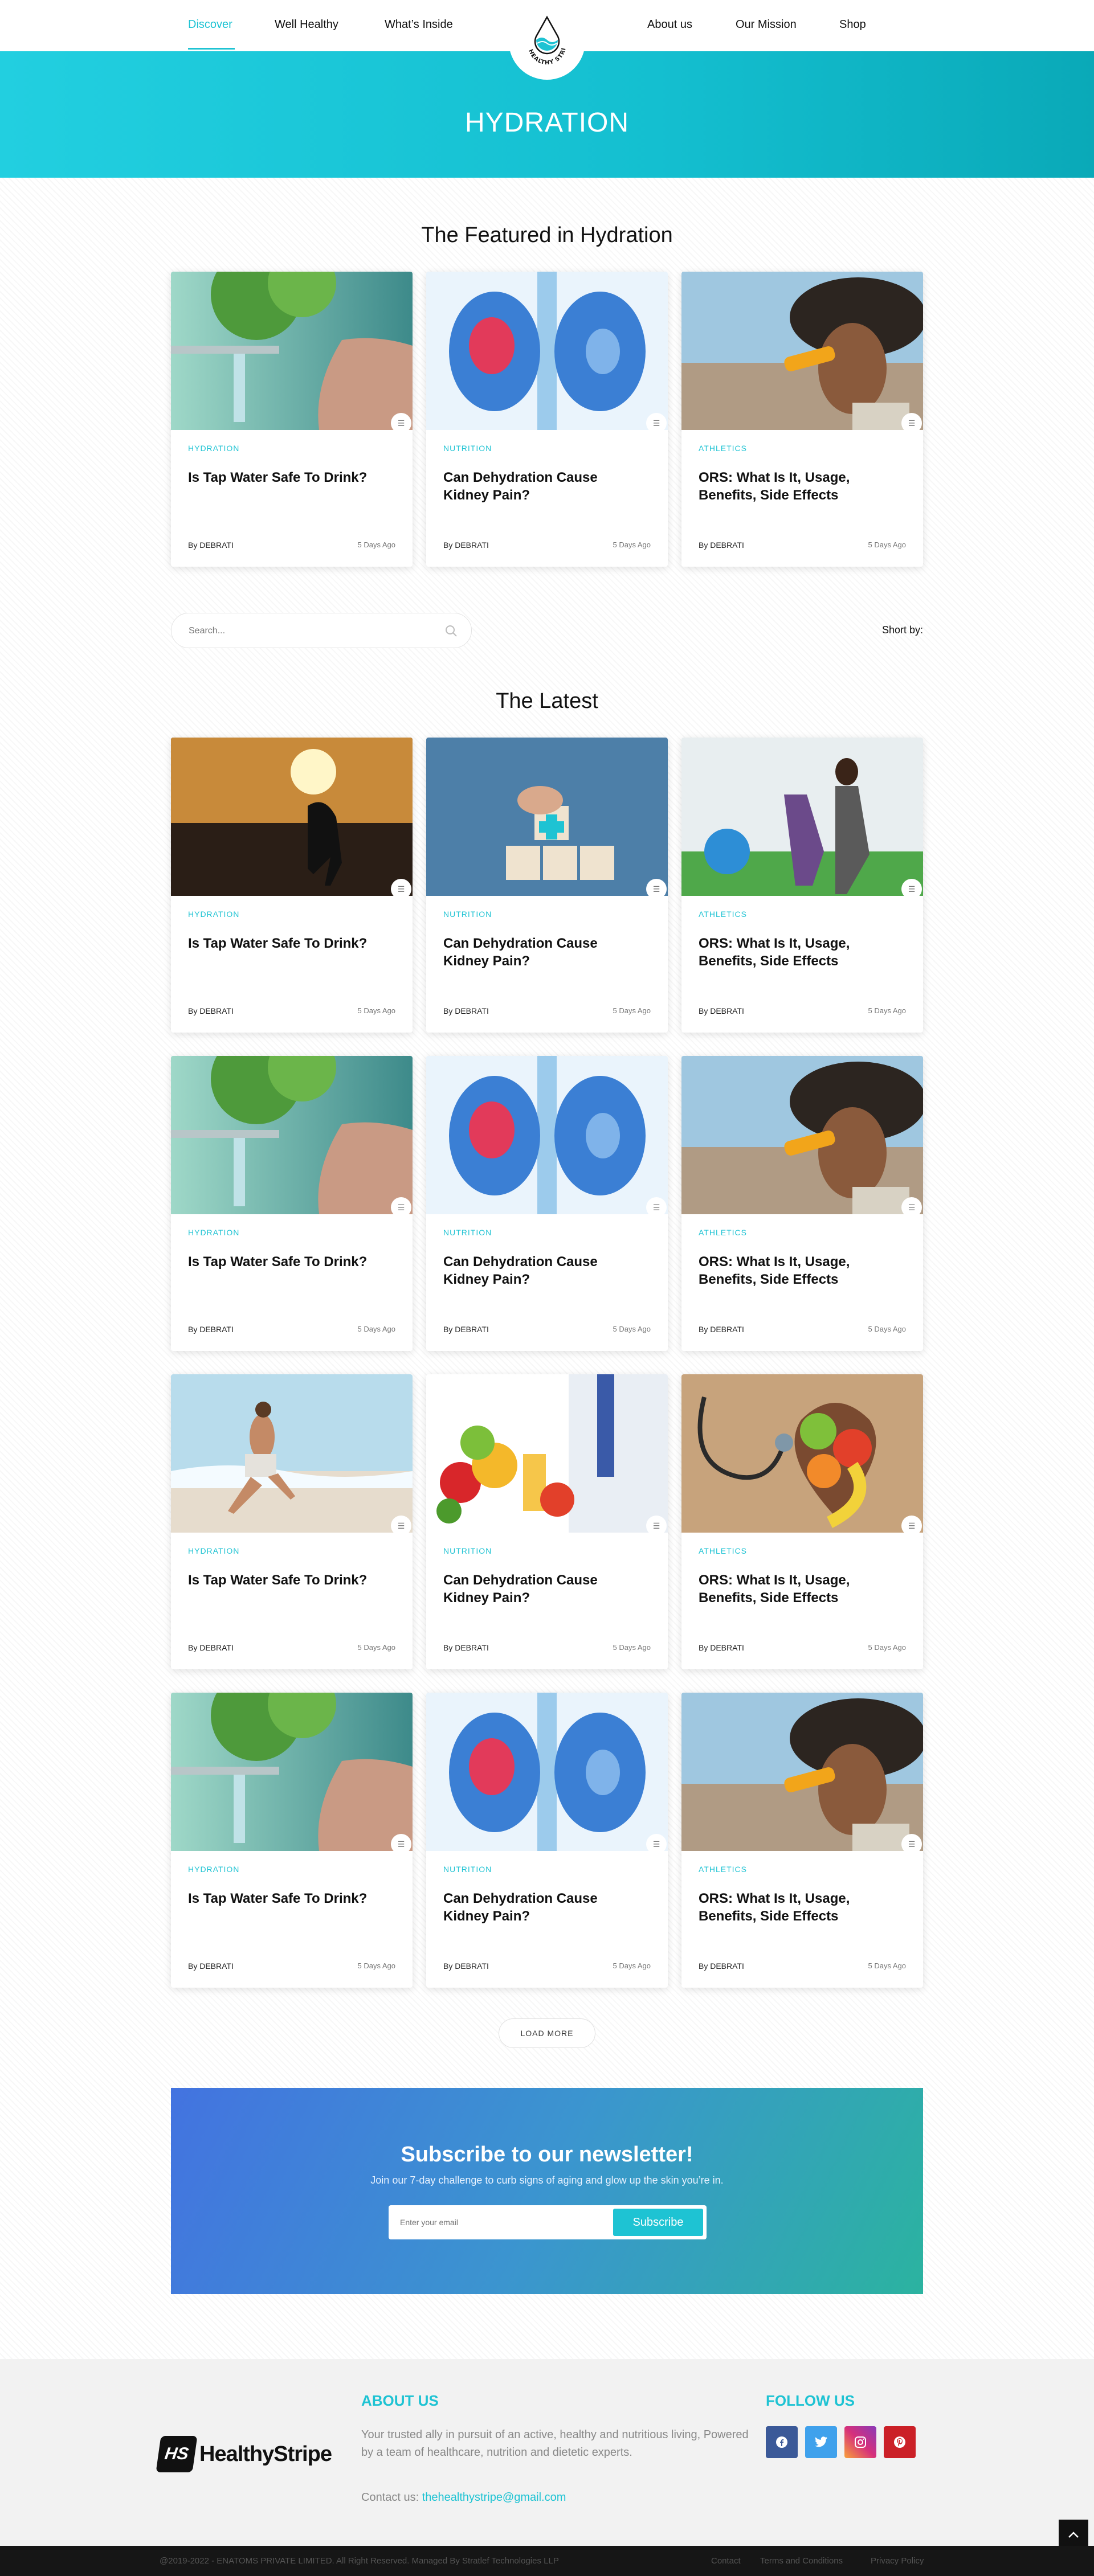  Describe the element at coordinates (766, 24) in the screenshot. I see `nav-our-mission: Our Mission` at that location.